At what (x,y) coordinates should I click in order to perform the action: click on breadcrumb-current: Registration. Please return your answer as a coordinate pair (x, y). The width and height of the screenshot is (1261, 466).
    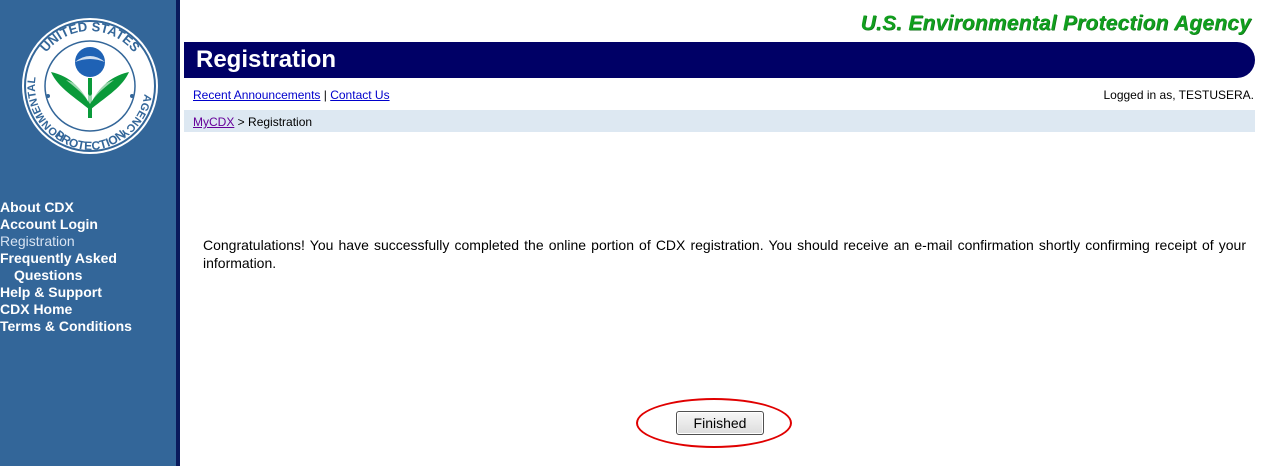
    Looking at the image, I should click on (280, 122).